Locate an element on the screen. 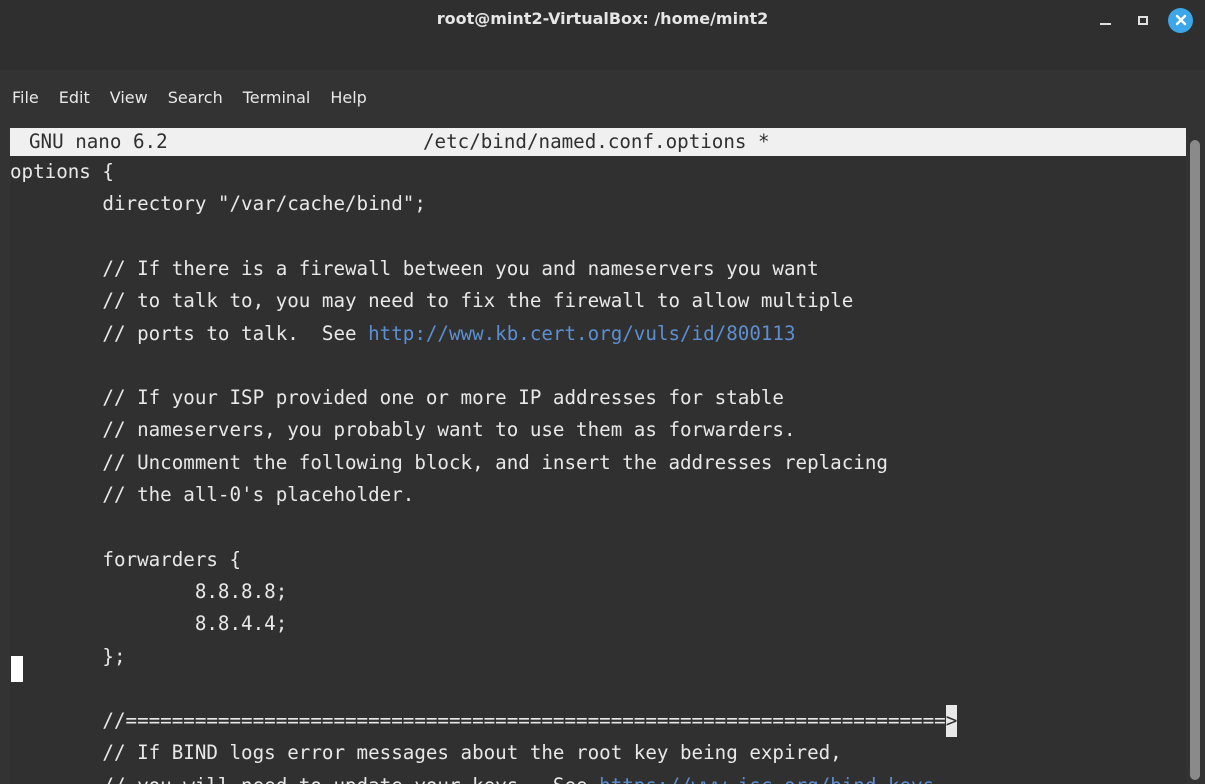  editor-line-text: // the all-0's placeholder. is located at coordinates (212, 494).